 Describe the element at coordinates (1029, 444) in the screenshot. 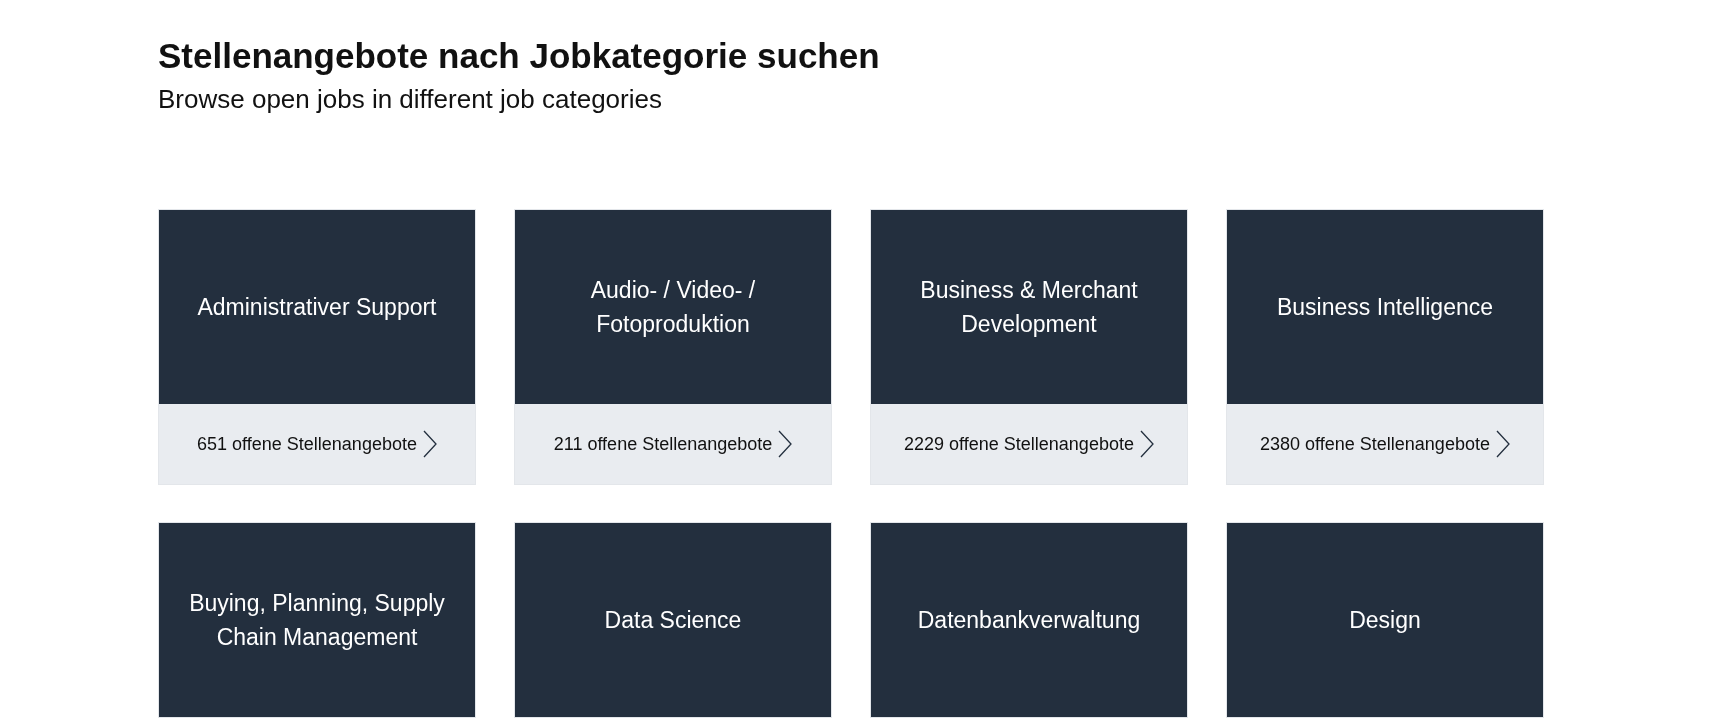

I see `open-jobs-link: 2229 offene Stellenangebote` at that location.